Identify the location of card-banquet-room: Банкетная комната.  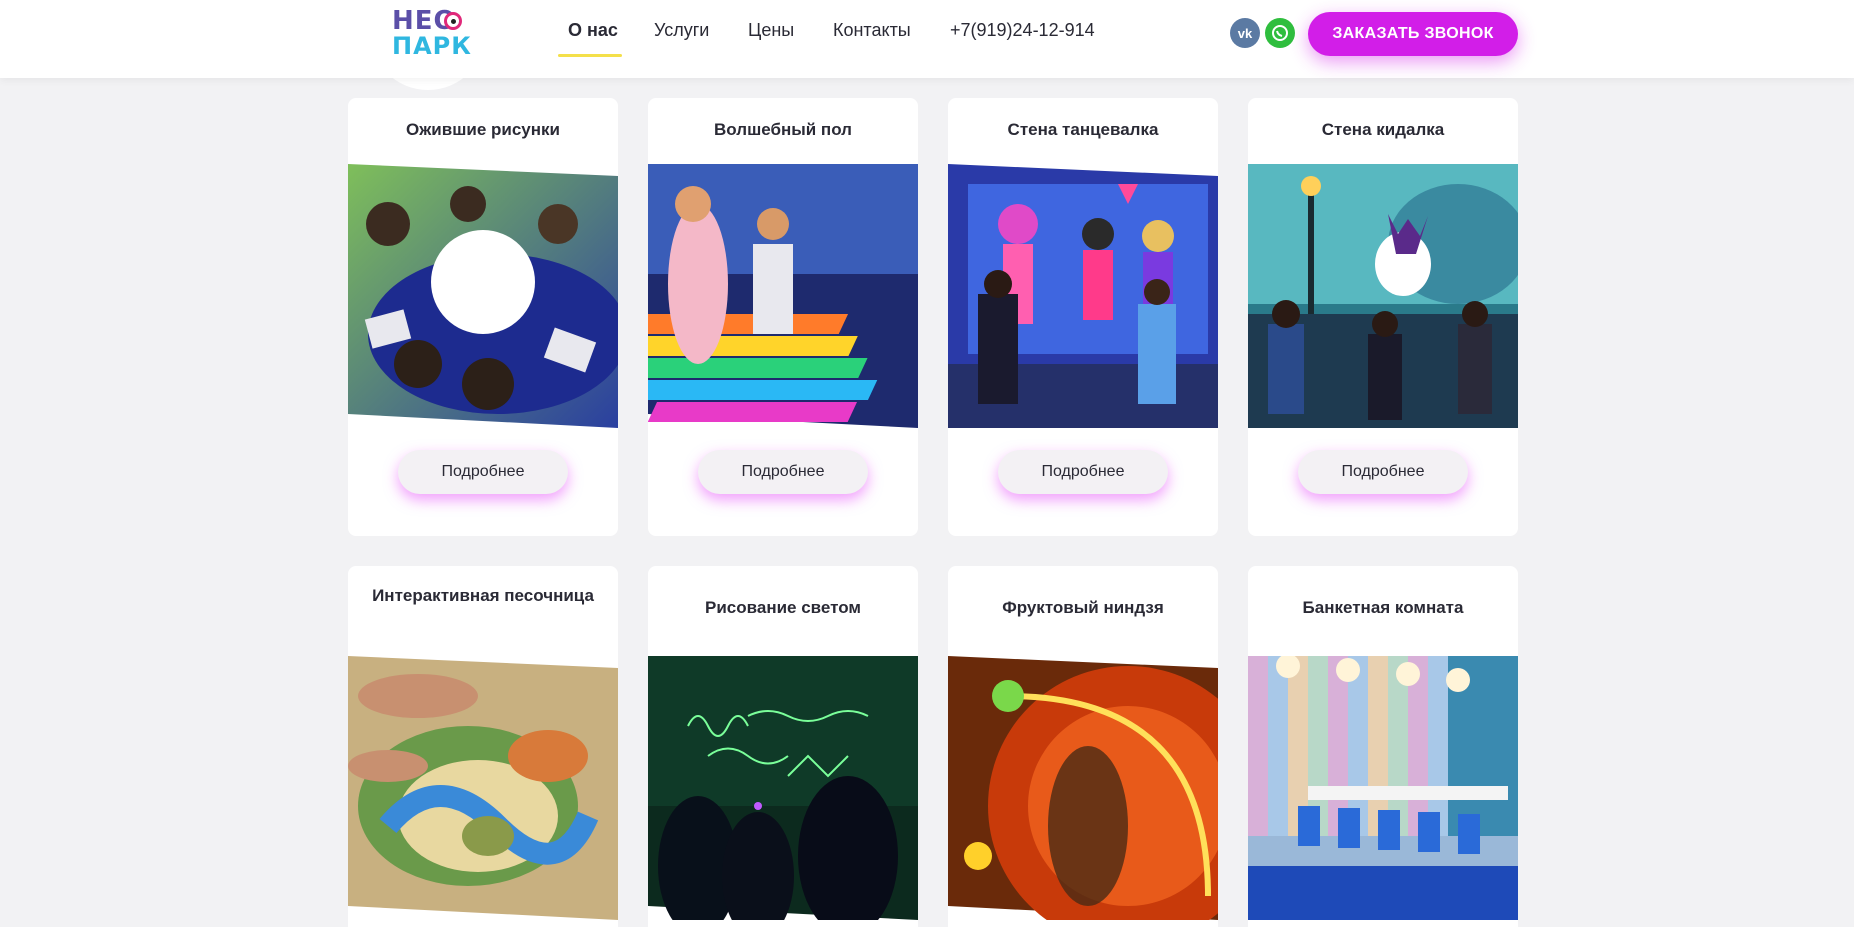
(1383, 746).